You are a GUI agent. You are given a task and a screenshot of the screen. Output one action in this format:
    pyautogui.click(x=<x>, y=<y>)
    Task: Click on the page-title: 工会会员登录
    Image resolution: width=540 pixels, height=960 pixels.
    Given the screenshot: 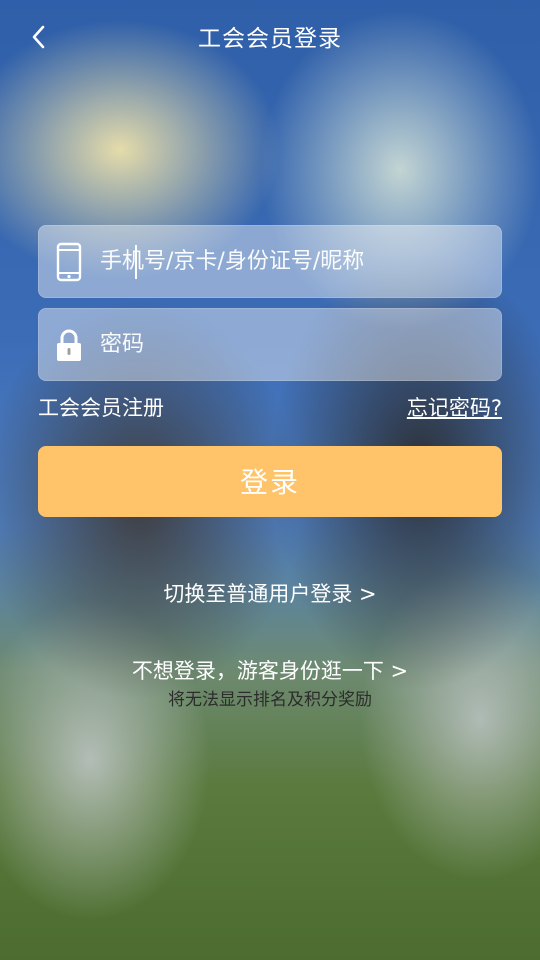 What is the action you would take?
    pyautogui.click(x=270, y=39)
    